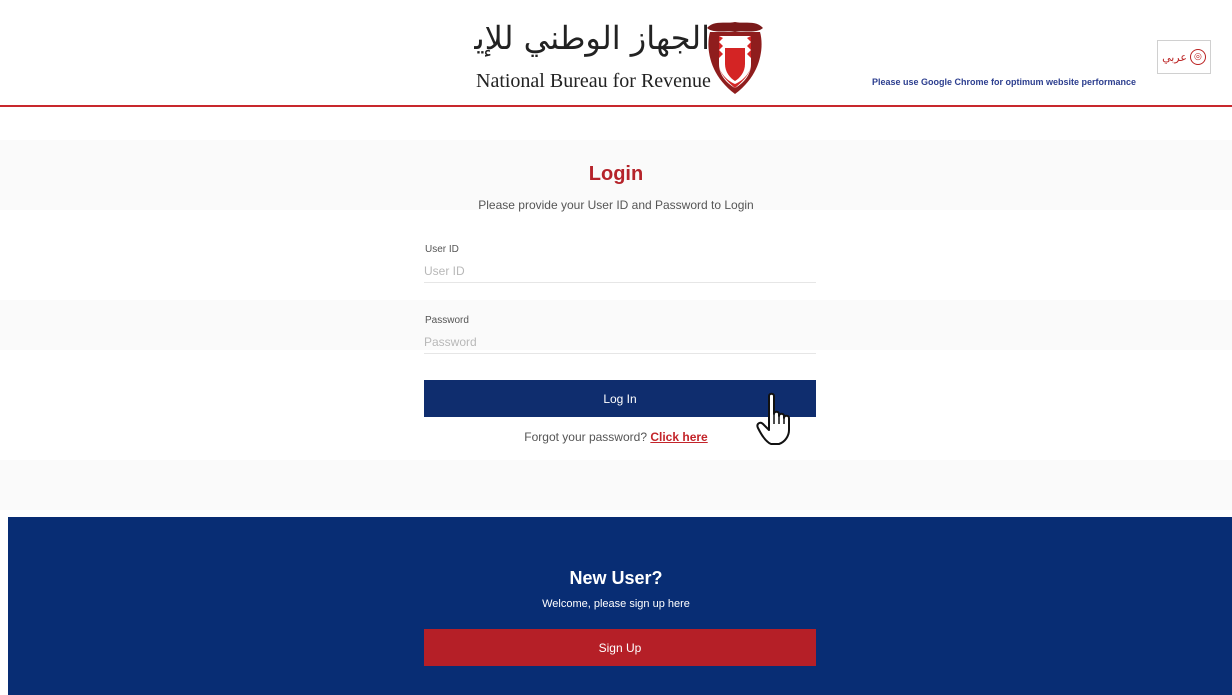 This screenshot has width=1232, height=695. Describe the element at coordinates (773, 418) in the screenshot. I see `hand-pointer-icon` at that location.